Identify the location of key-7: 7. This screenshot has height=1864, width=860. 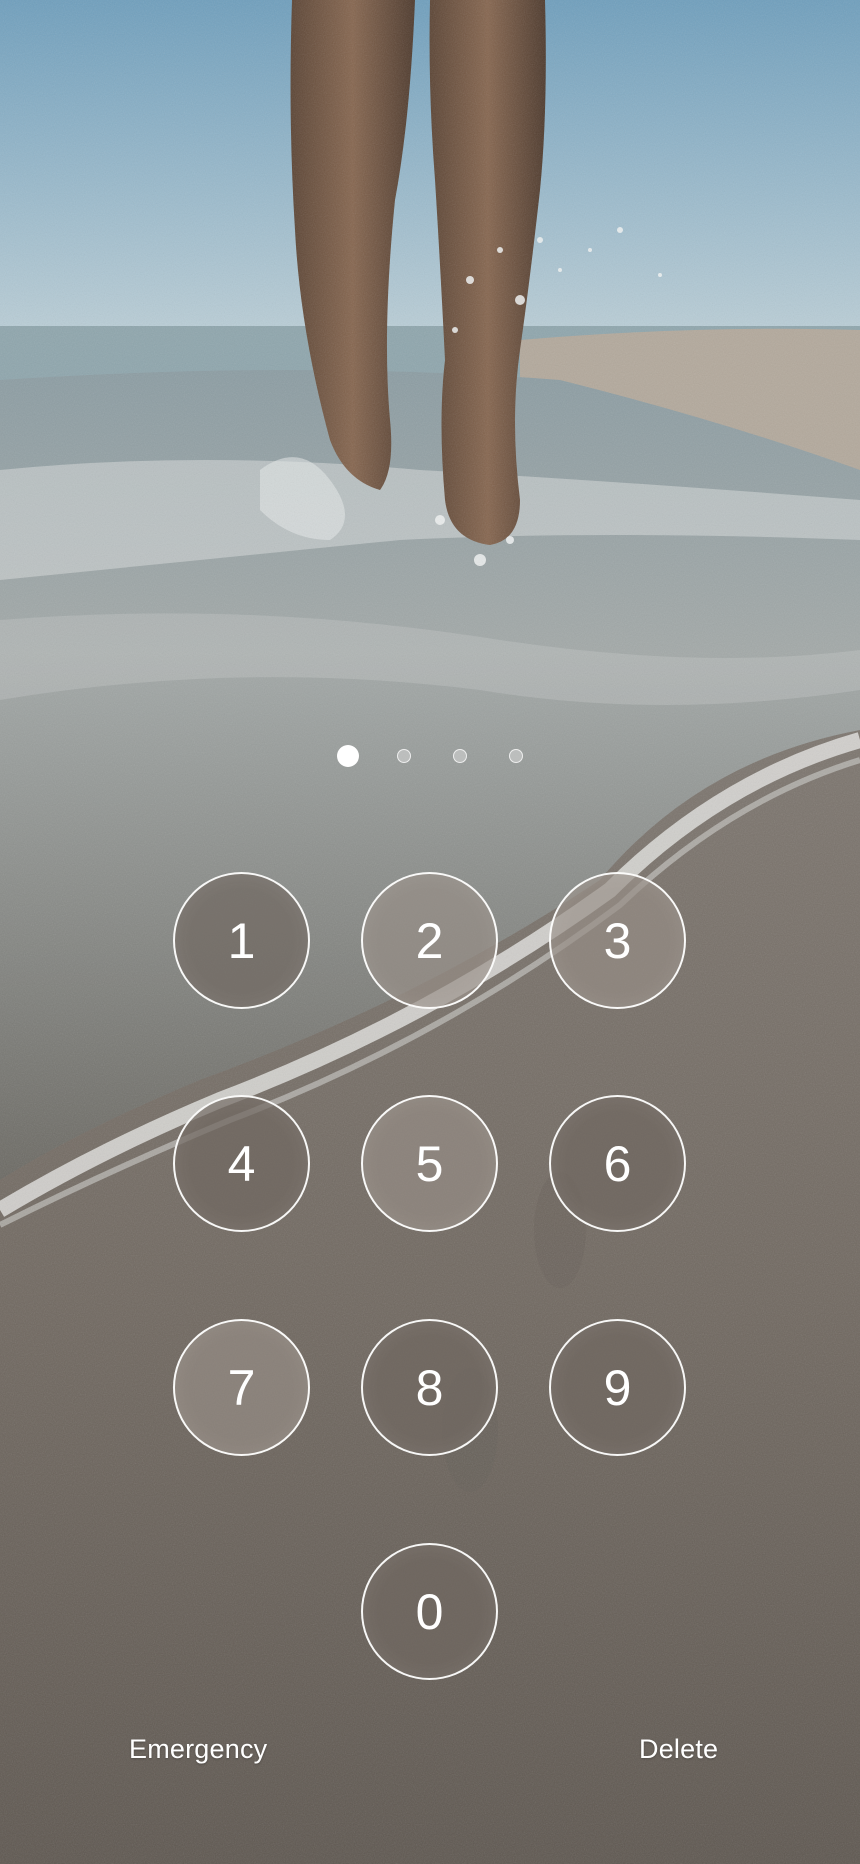
(241, 1387).